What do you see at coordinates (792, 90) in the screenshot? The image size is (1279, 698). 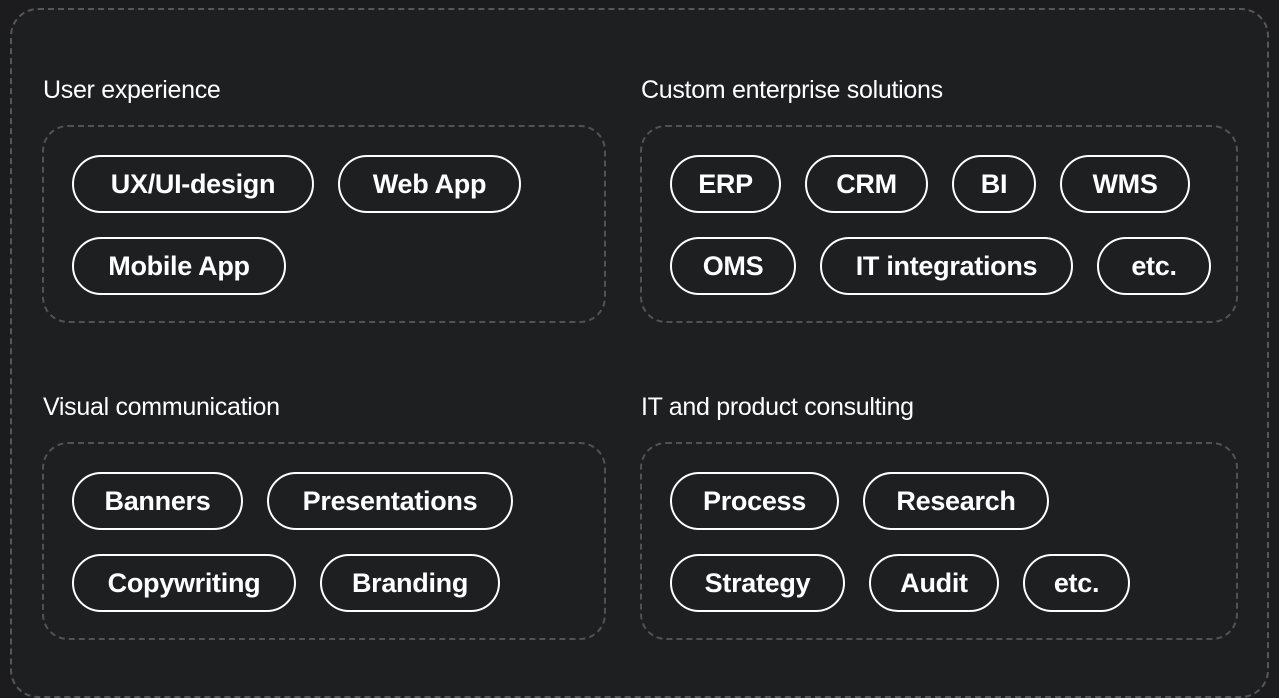 I see `section-title: Custom enterprise solutions` at bounding box center [792, 90].